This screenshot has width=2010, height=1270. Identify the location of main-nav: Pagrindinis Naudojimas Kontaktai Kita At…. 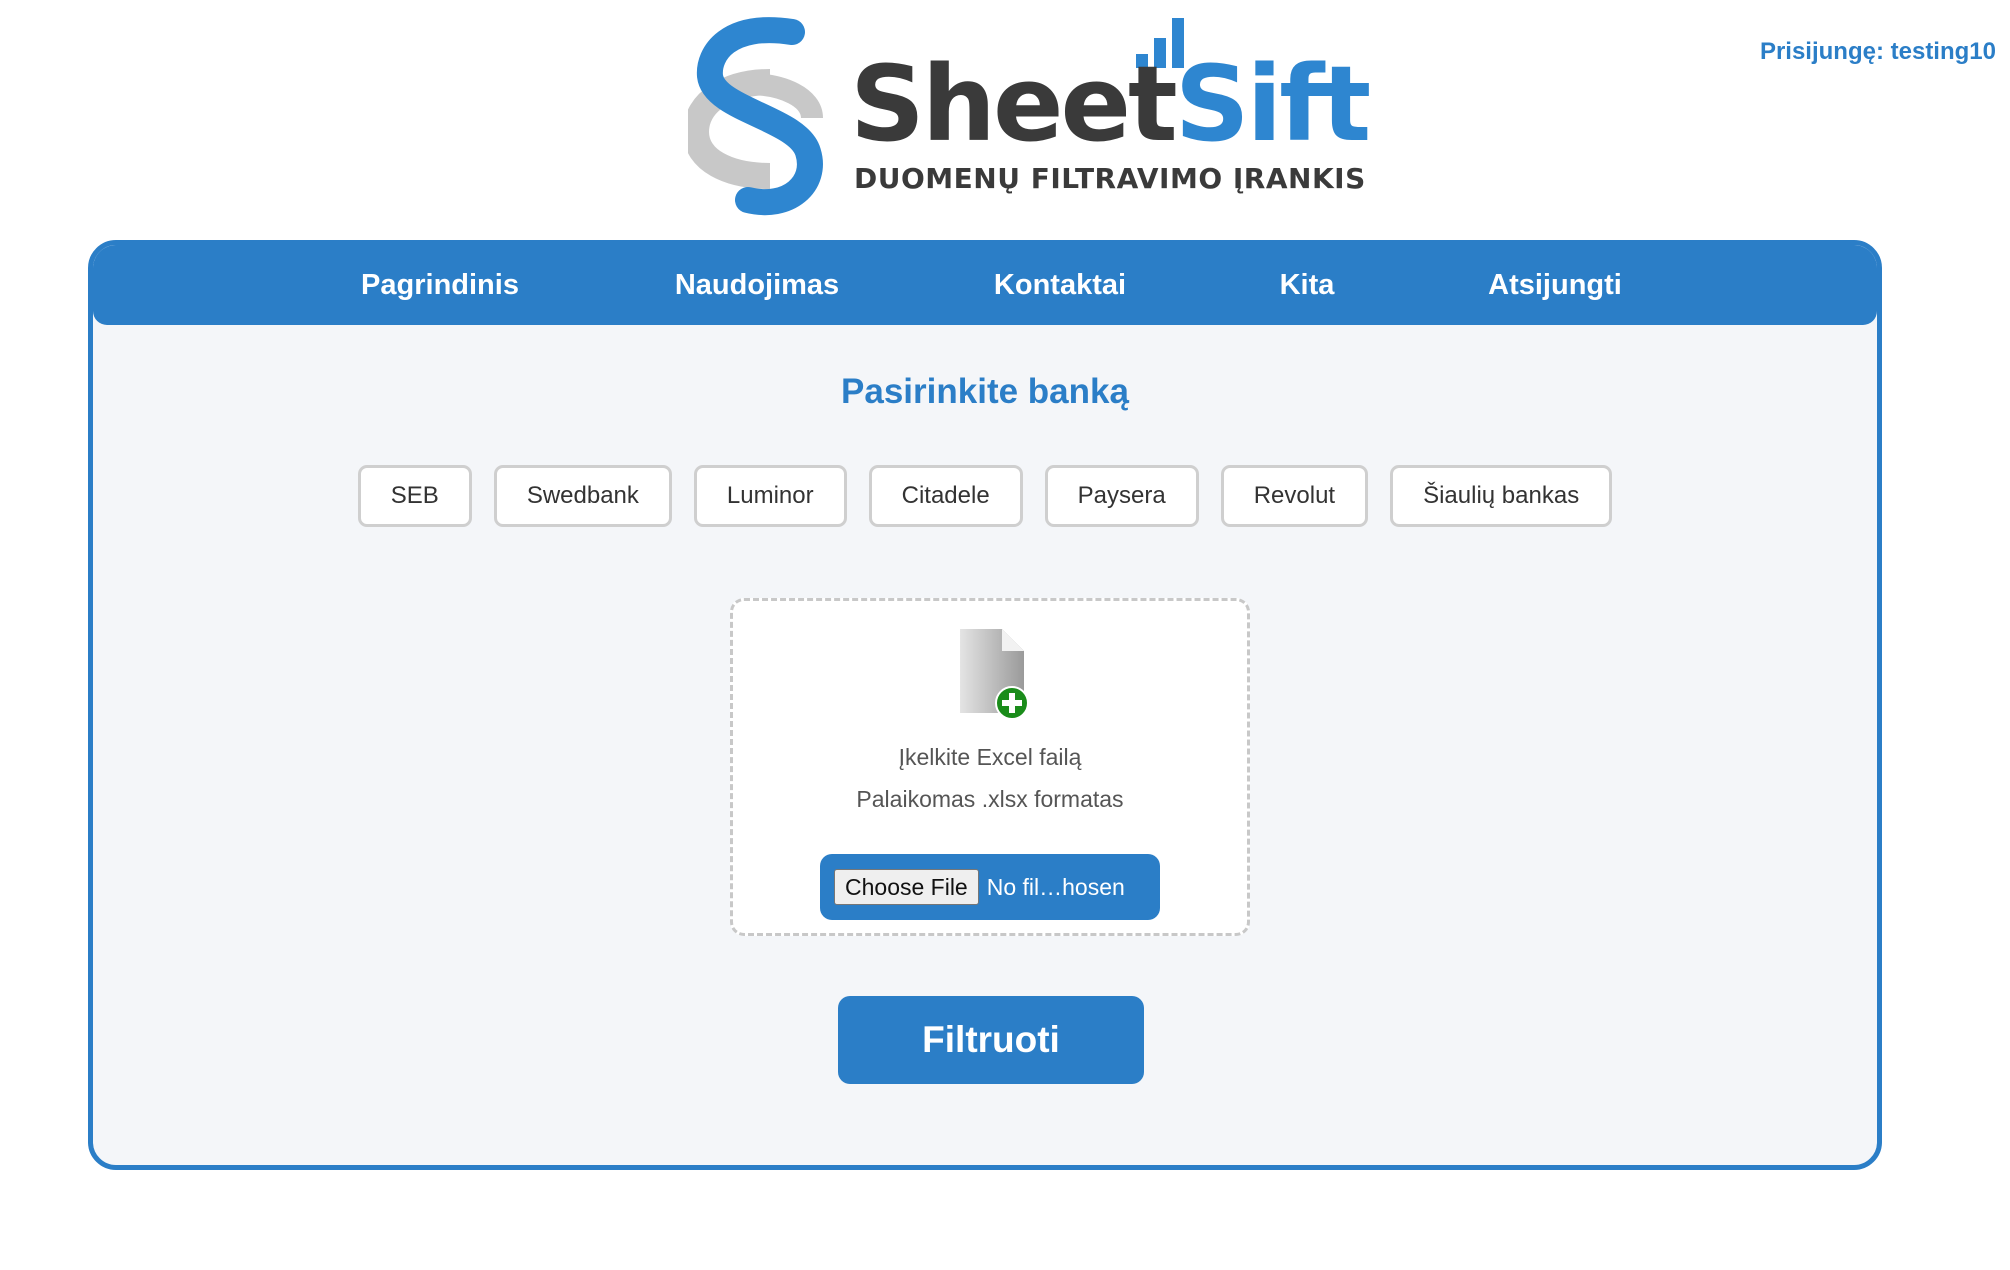
(985, 285).